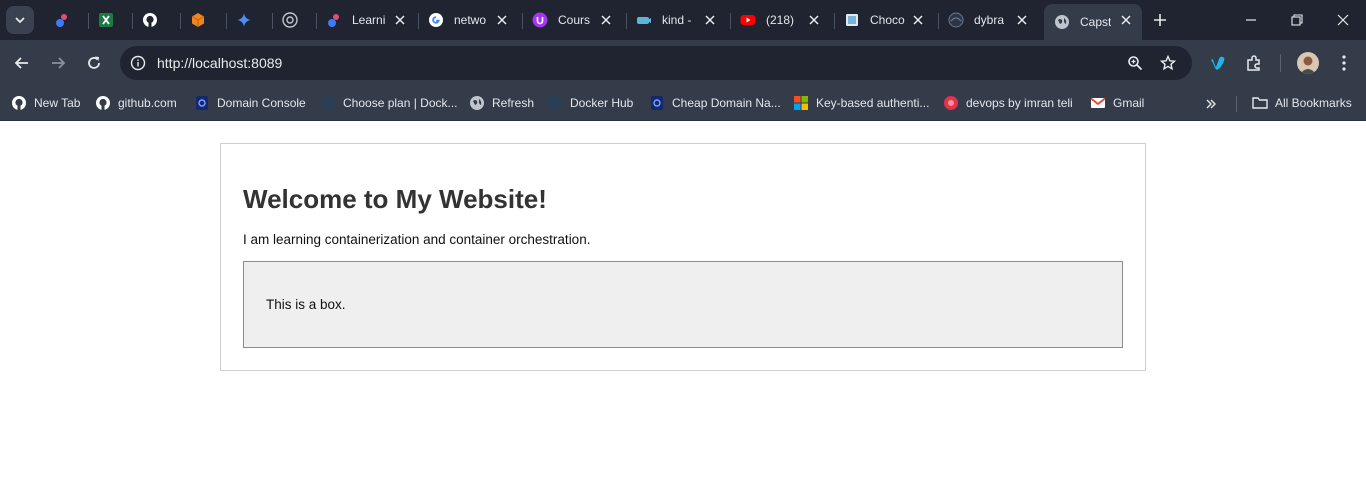 The width and height of the screenshot is (1366, 498). Describe the element at coordinates (1236, 104) in the screenshot. I see `bookmarks-separator` at that location.